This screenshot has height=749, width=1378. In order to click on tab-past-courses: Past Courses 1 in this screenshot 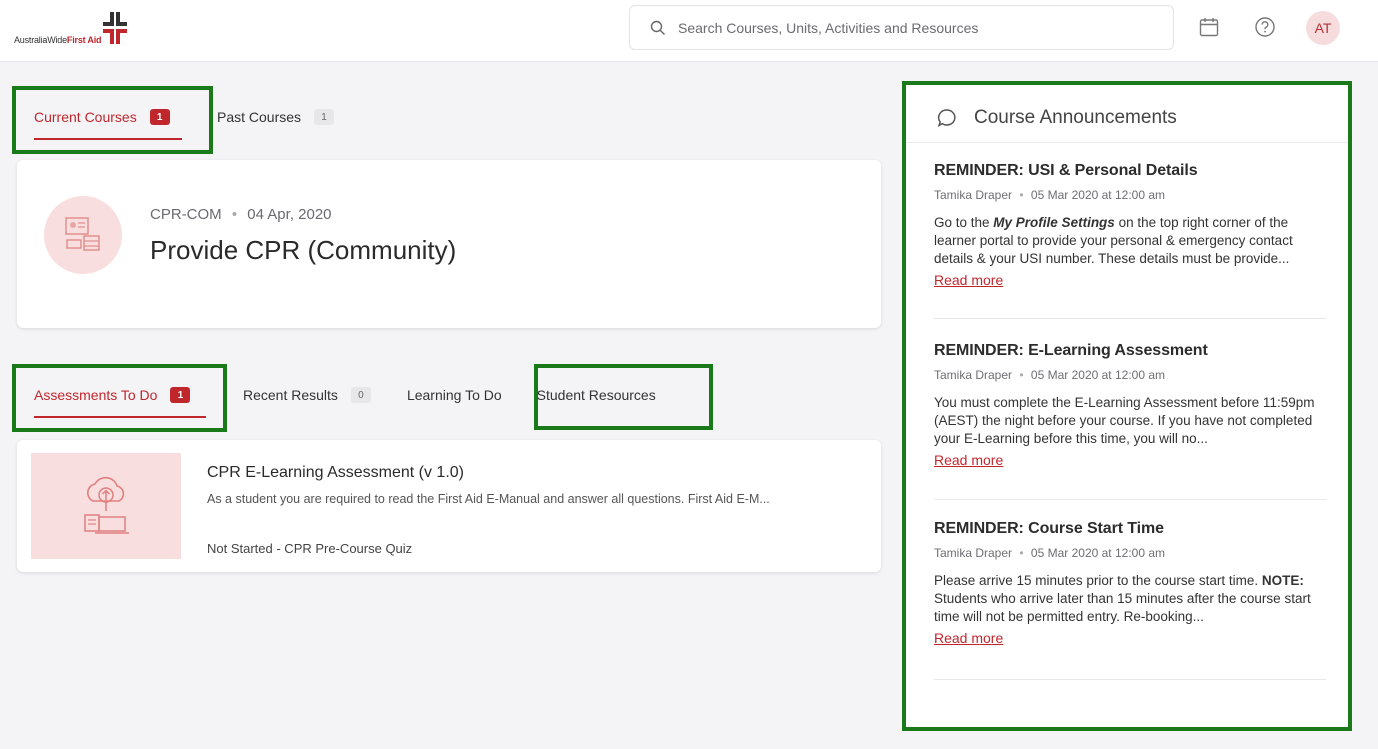, I will do `click(276, 117)`.